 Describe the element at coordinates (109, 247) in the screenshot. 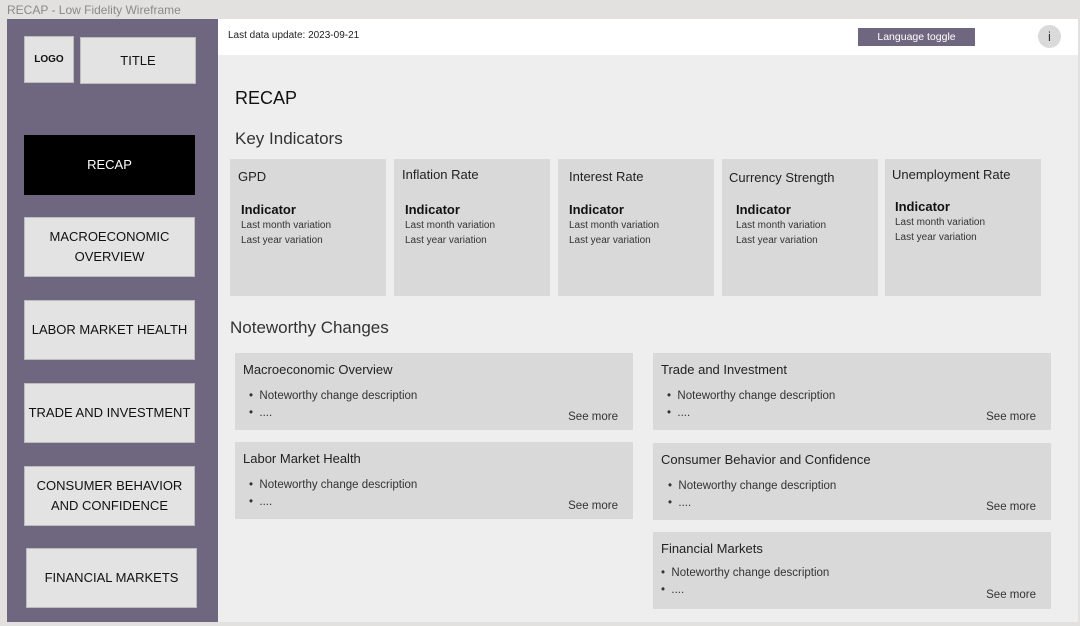

I see `sidebar-item-macroeconomic-overview: MACROECONOMIC OVERVIEW` at that location.